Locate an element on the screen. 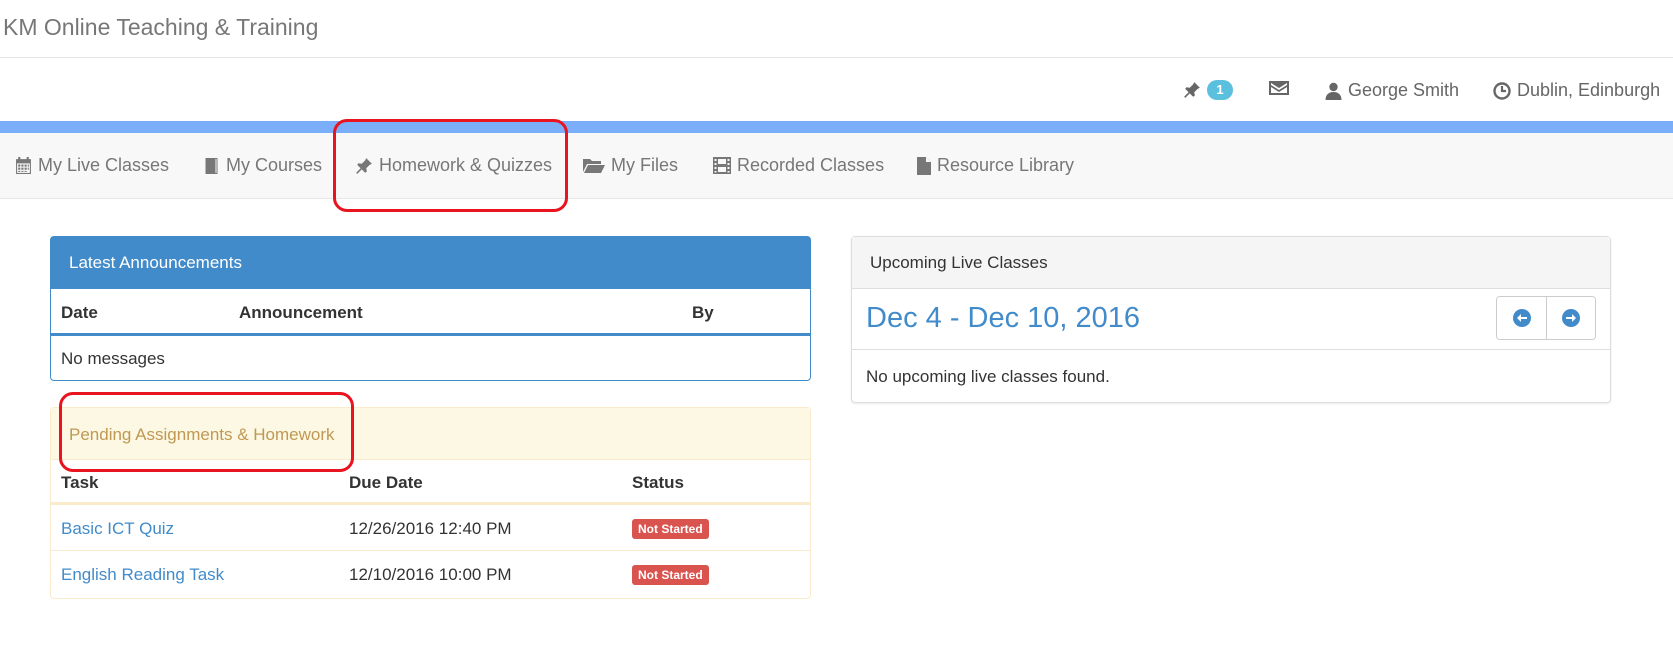  nav-item-my-files: My Files is located at coordinates (630, 165).